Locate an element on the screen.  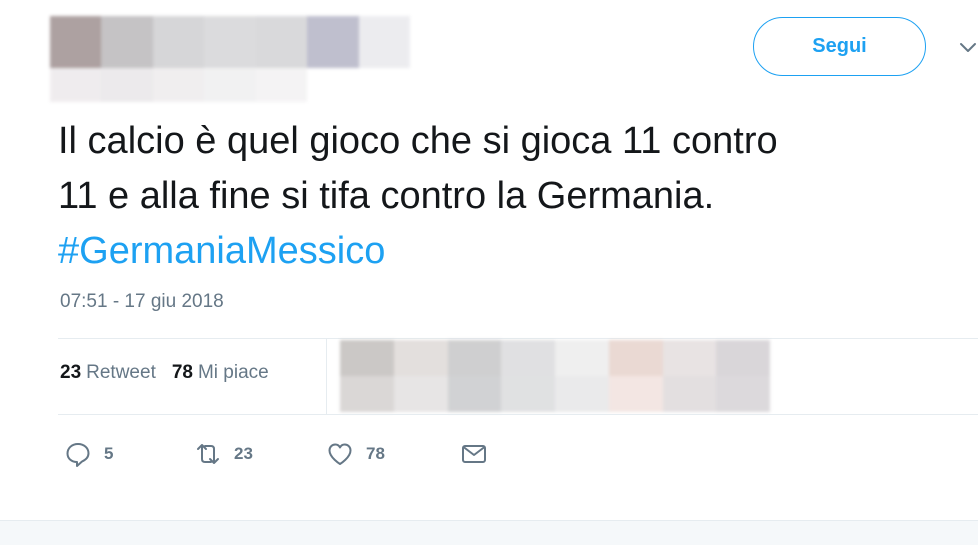
like-button: 78 is located at coordinates (393, 454).